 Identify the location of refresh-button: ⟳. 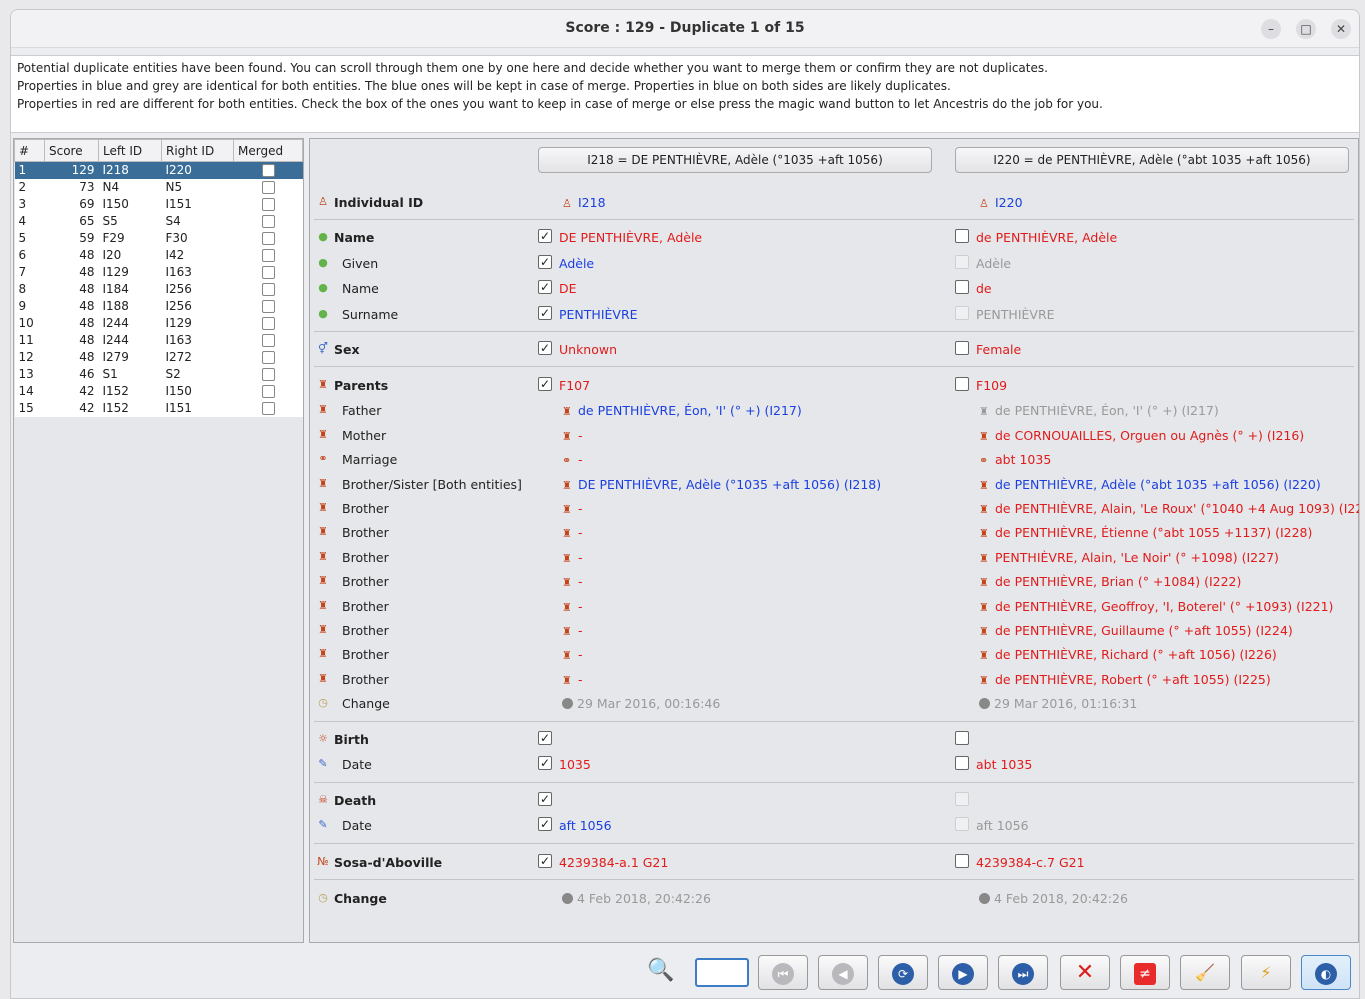
(903, 972).